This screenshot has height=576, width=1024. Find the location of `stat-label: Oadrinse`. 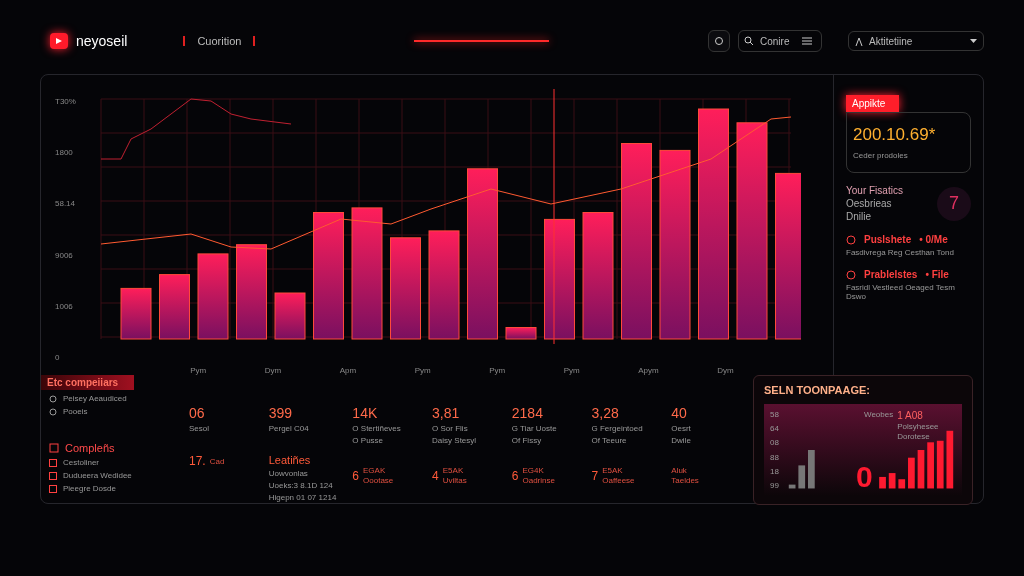

stat-label: Oadrinse is located at coordinates (538, 480).